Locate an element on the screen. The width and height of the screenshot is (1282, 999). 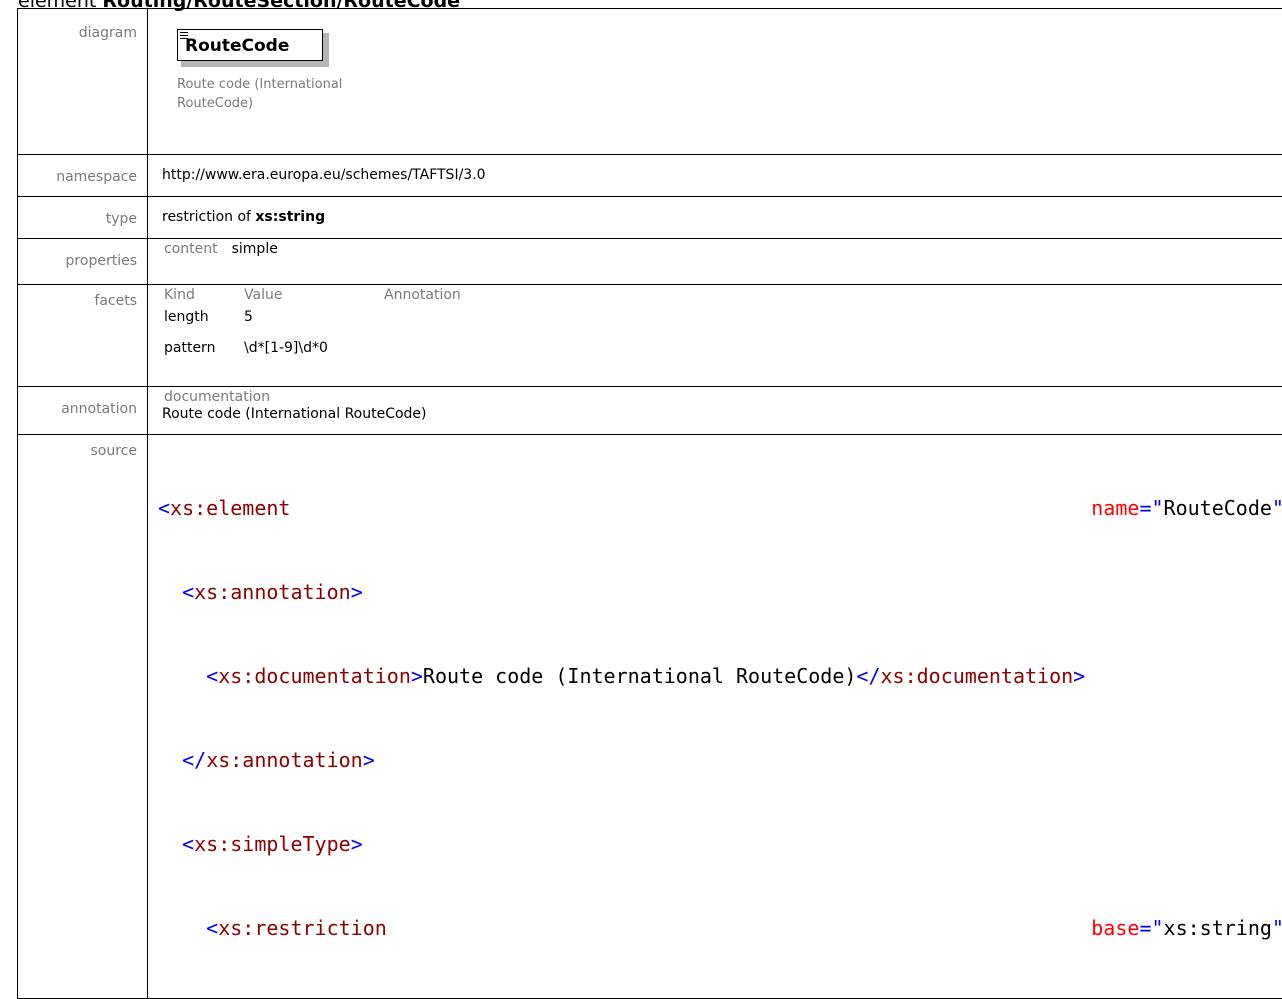
facets-row: facets Kind Value Annotation length 5 p is located at coordinates (650, 336).